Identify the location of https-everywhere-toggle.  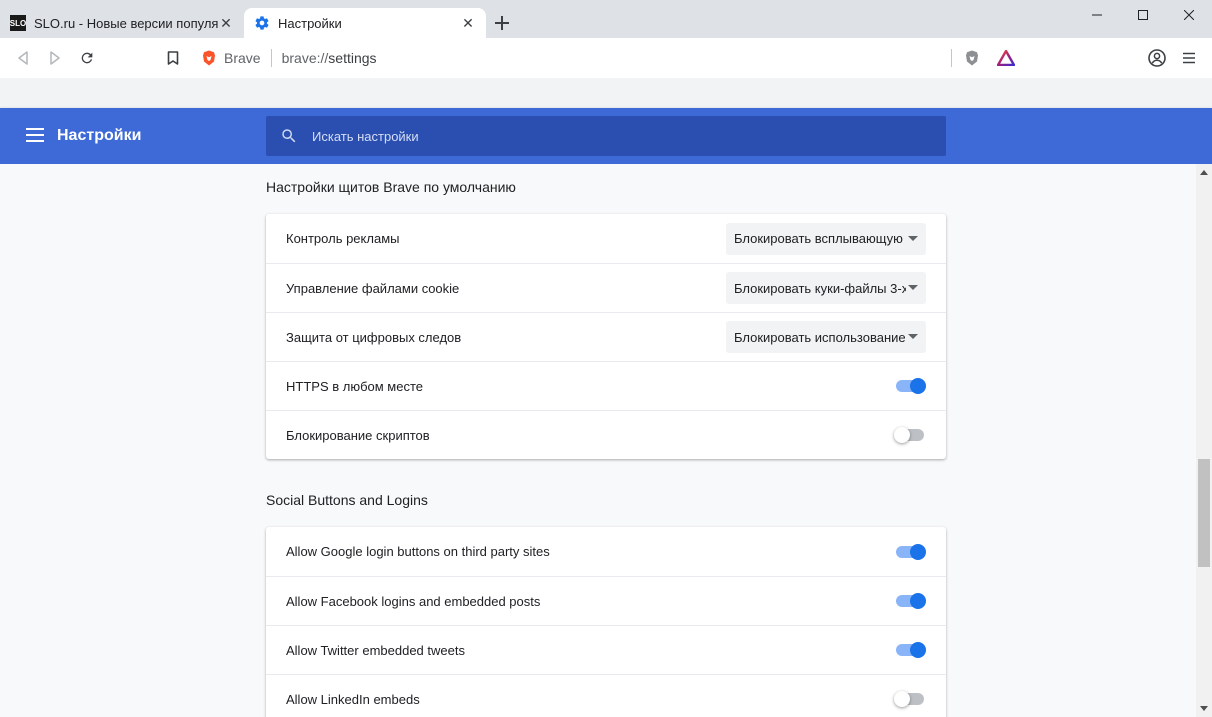
(910, 386).